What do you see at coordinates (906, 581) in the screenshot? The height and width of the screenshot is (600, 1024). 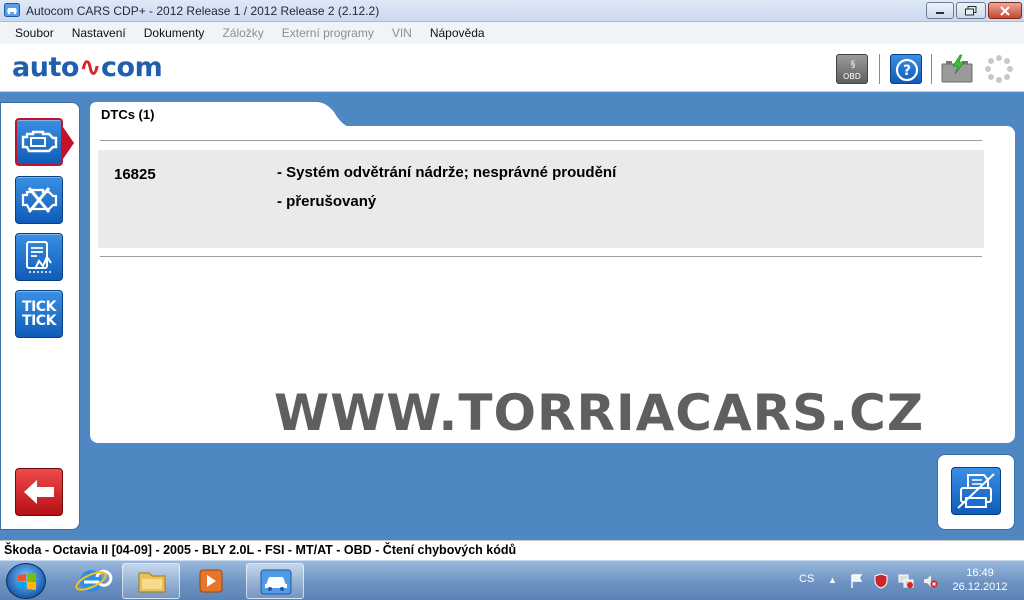 I see `network-icon` at bounding box center [906, 581].